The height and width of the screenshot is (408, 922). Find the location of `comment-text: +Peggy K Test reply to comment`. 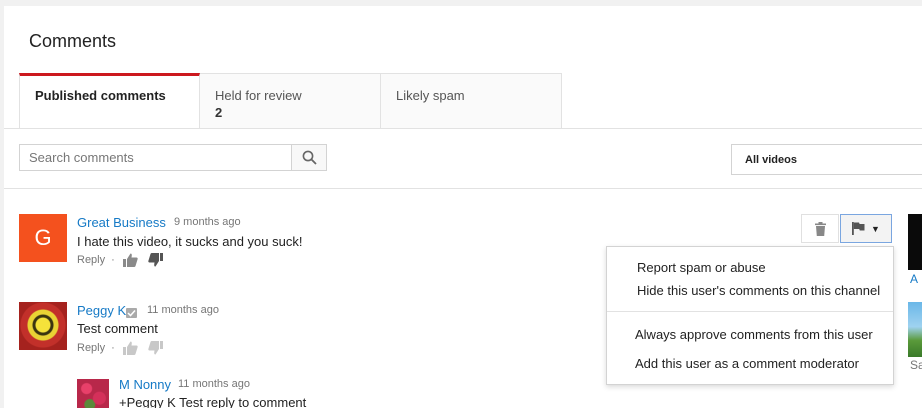

comment-text: +Peggy K Test reply to comment is located at coordinates (213, 401).